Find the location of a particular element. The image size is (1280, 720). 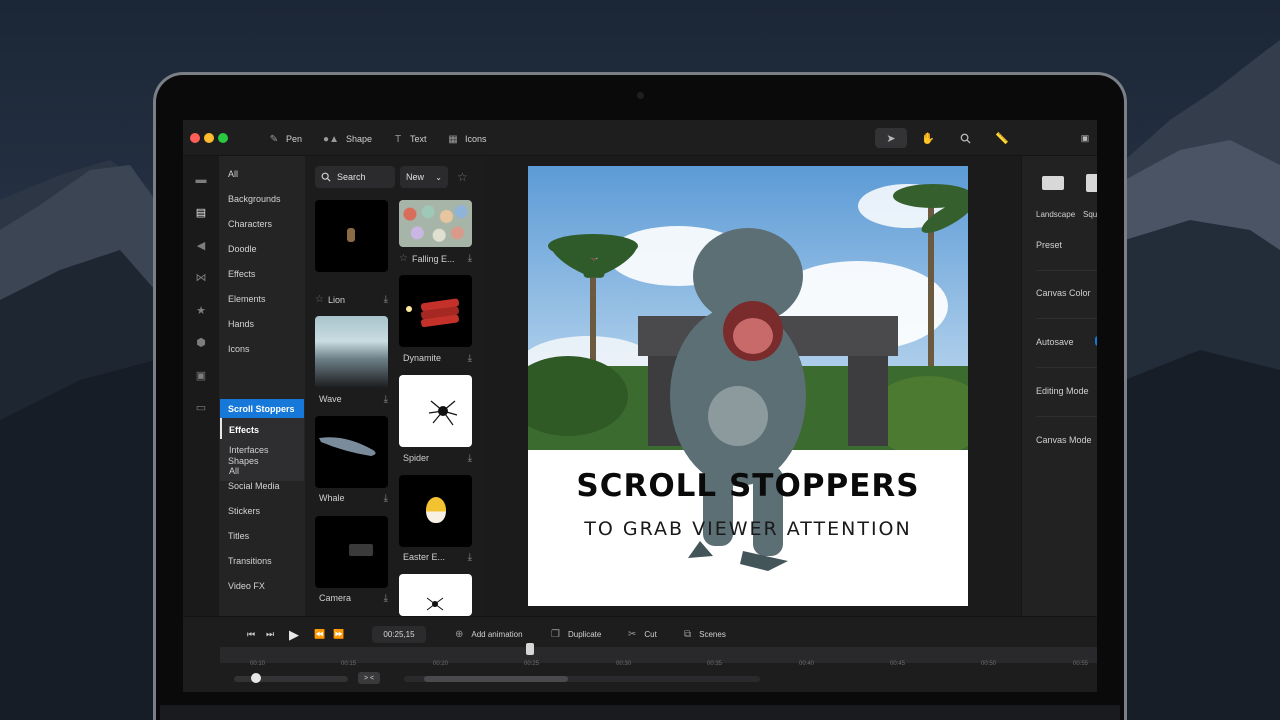

select-tool-button: ➤ is located at coordinates (891, 138).